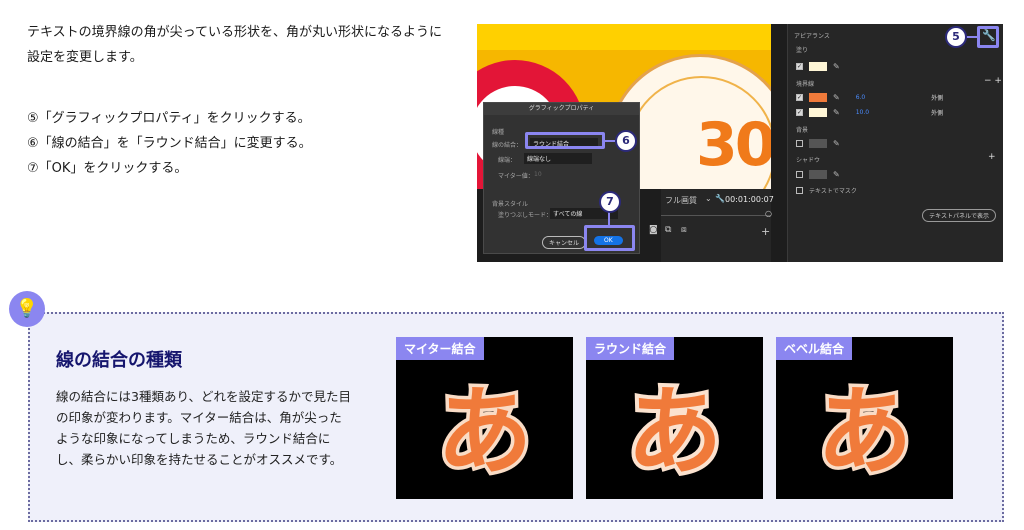  I want to click on stroke-width-1: 6.0, so click(861, 97).